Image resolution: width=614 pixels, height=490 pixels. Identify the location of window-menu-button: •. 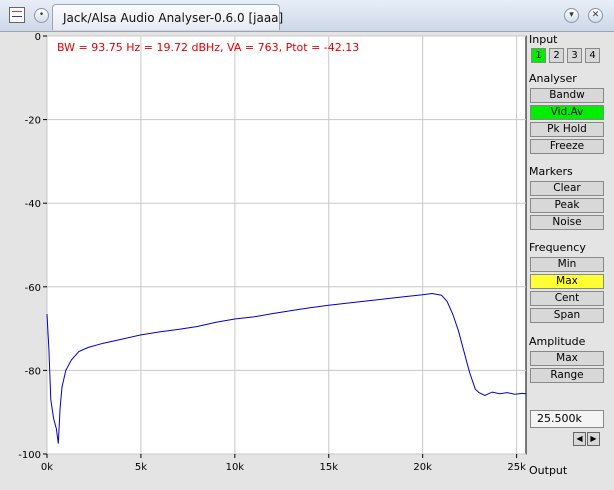
(41, 15).